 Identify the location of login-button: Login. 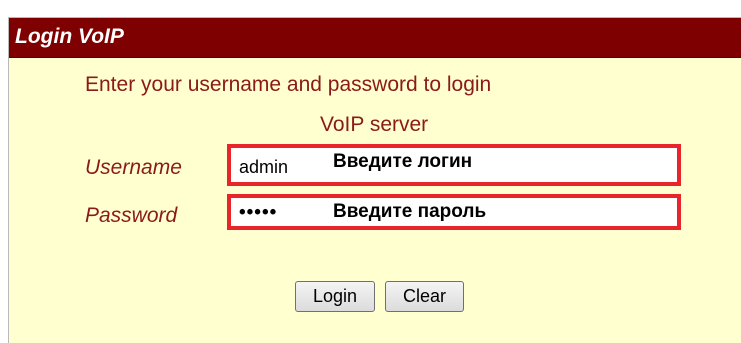
(335, 296).